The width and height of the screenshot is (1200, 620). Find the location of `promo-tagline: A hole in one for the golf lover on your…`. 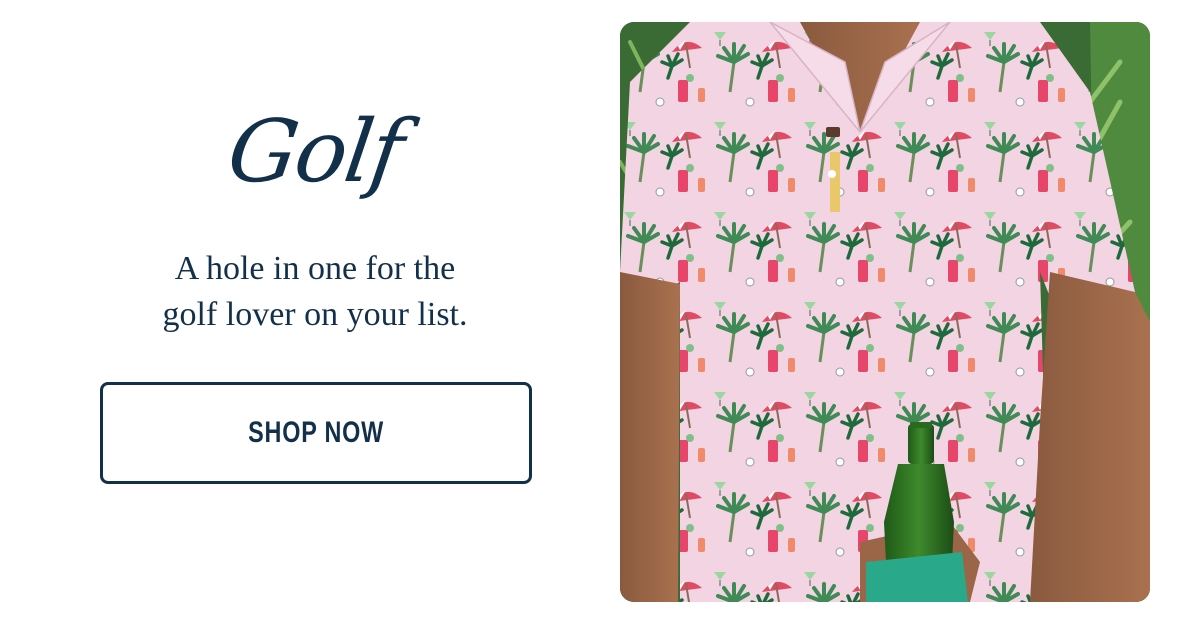

promo-tagline: A hole in one for the golf lover on your… is located at coordinates (315, 292).